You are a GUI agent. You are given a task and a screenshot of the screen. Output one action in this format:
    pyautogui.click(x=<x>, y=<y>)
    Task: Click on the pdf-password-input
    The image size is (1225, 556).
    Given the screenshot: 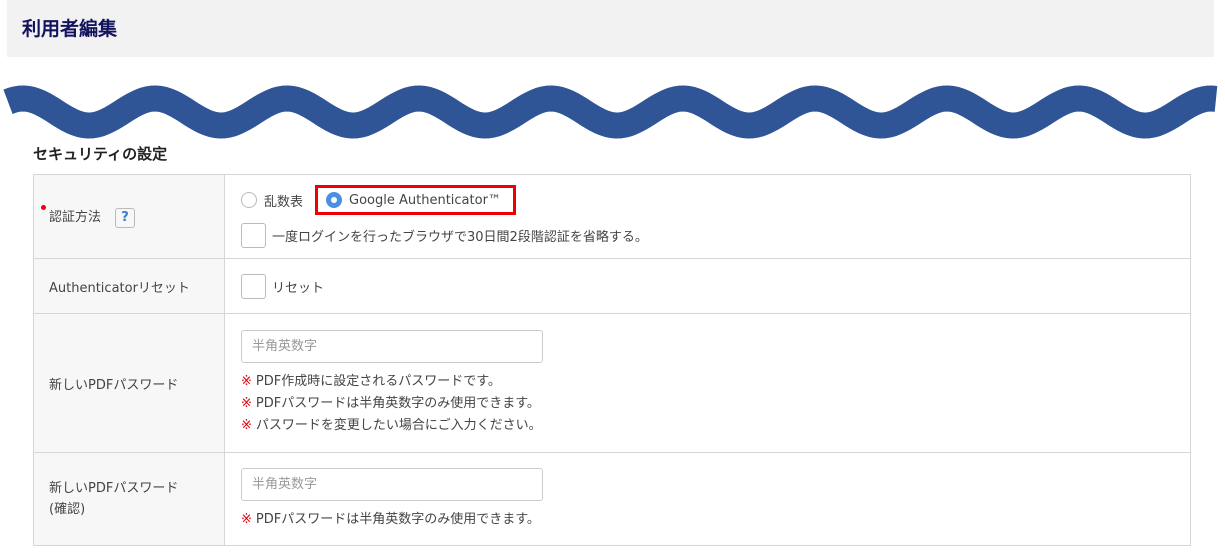 What is the action you would take?
    pyautogui.click(x=392, y=346)
    